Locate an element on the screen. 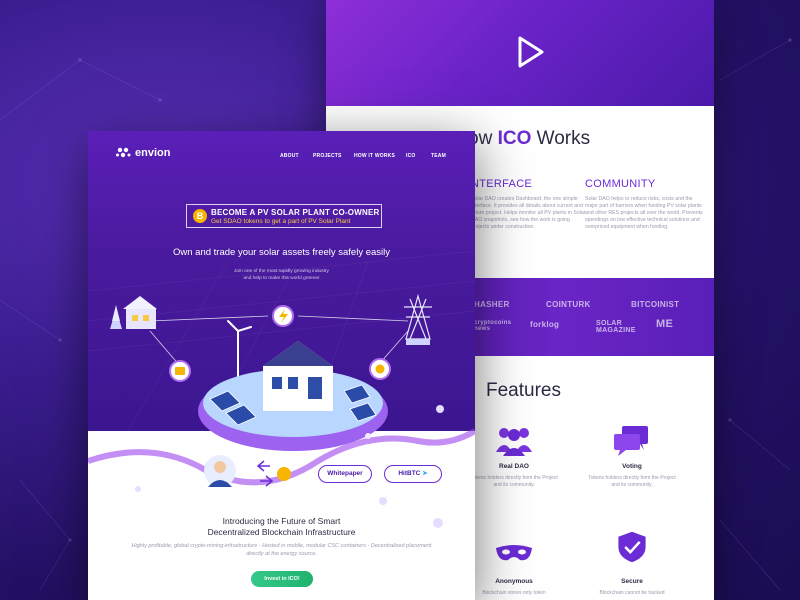  feature-text: Blockchain cannot be hacked is located at coordinates (632, 593).